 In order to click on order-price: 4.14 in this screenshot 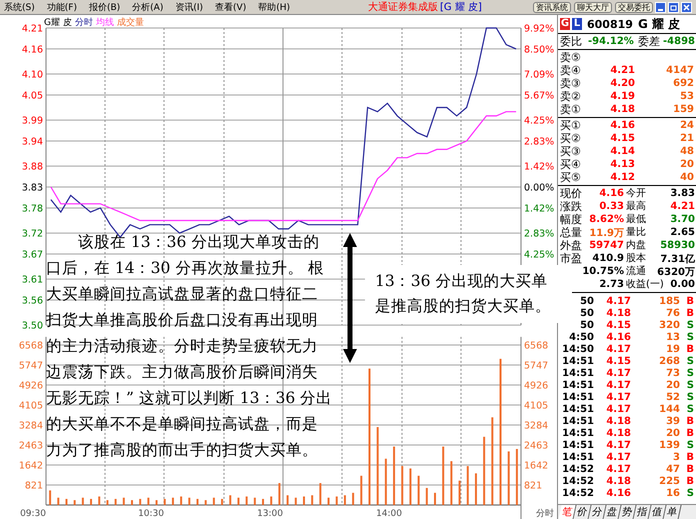, I will do `click(622, 151)`.